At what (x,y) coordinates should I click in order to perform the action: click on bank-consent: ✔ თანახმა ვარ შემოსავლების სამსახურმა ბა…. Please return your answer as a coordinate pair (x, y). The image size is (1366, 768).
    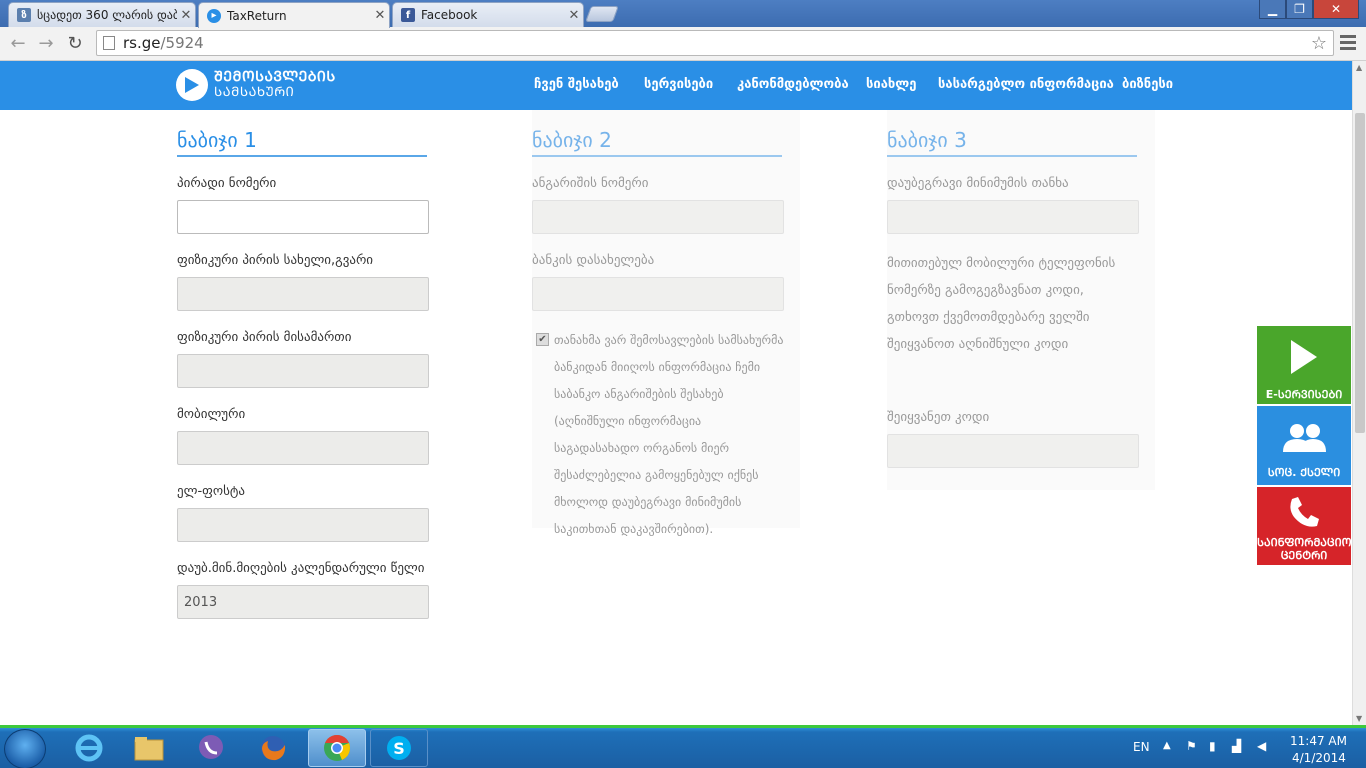
    Looking at the image, I should click on (660, 435).